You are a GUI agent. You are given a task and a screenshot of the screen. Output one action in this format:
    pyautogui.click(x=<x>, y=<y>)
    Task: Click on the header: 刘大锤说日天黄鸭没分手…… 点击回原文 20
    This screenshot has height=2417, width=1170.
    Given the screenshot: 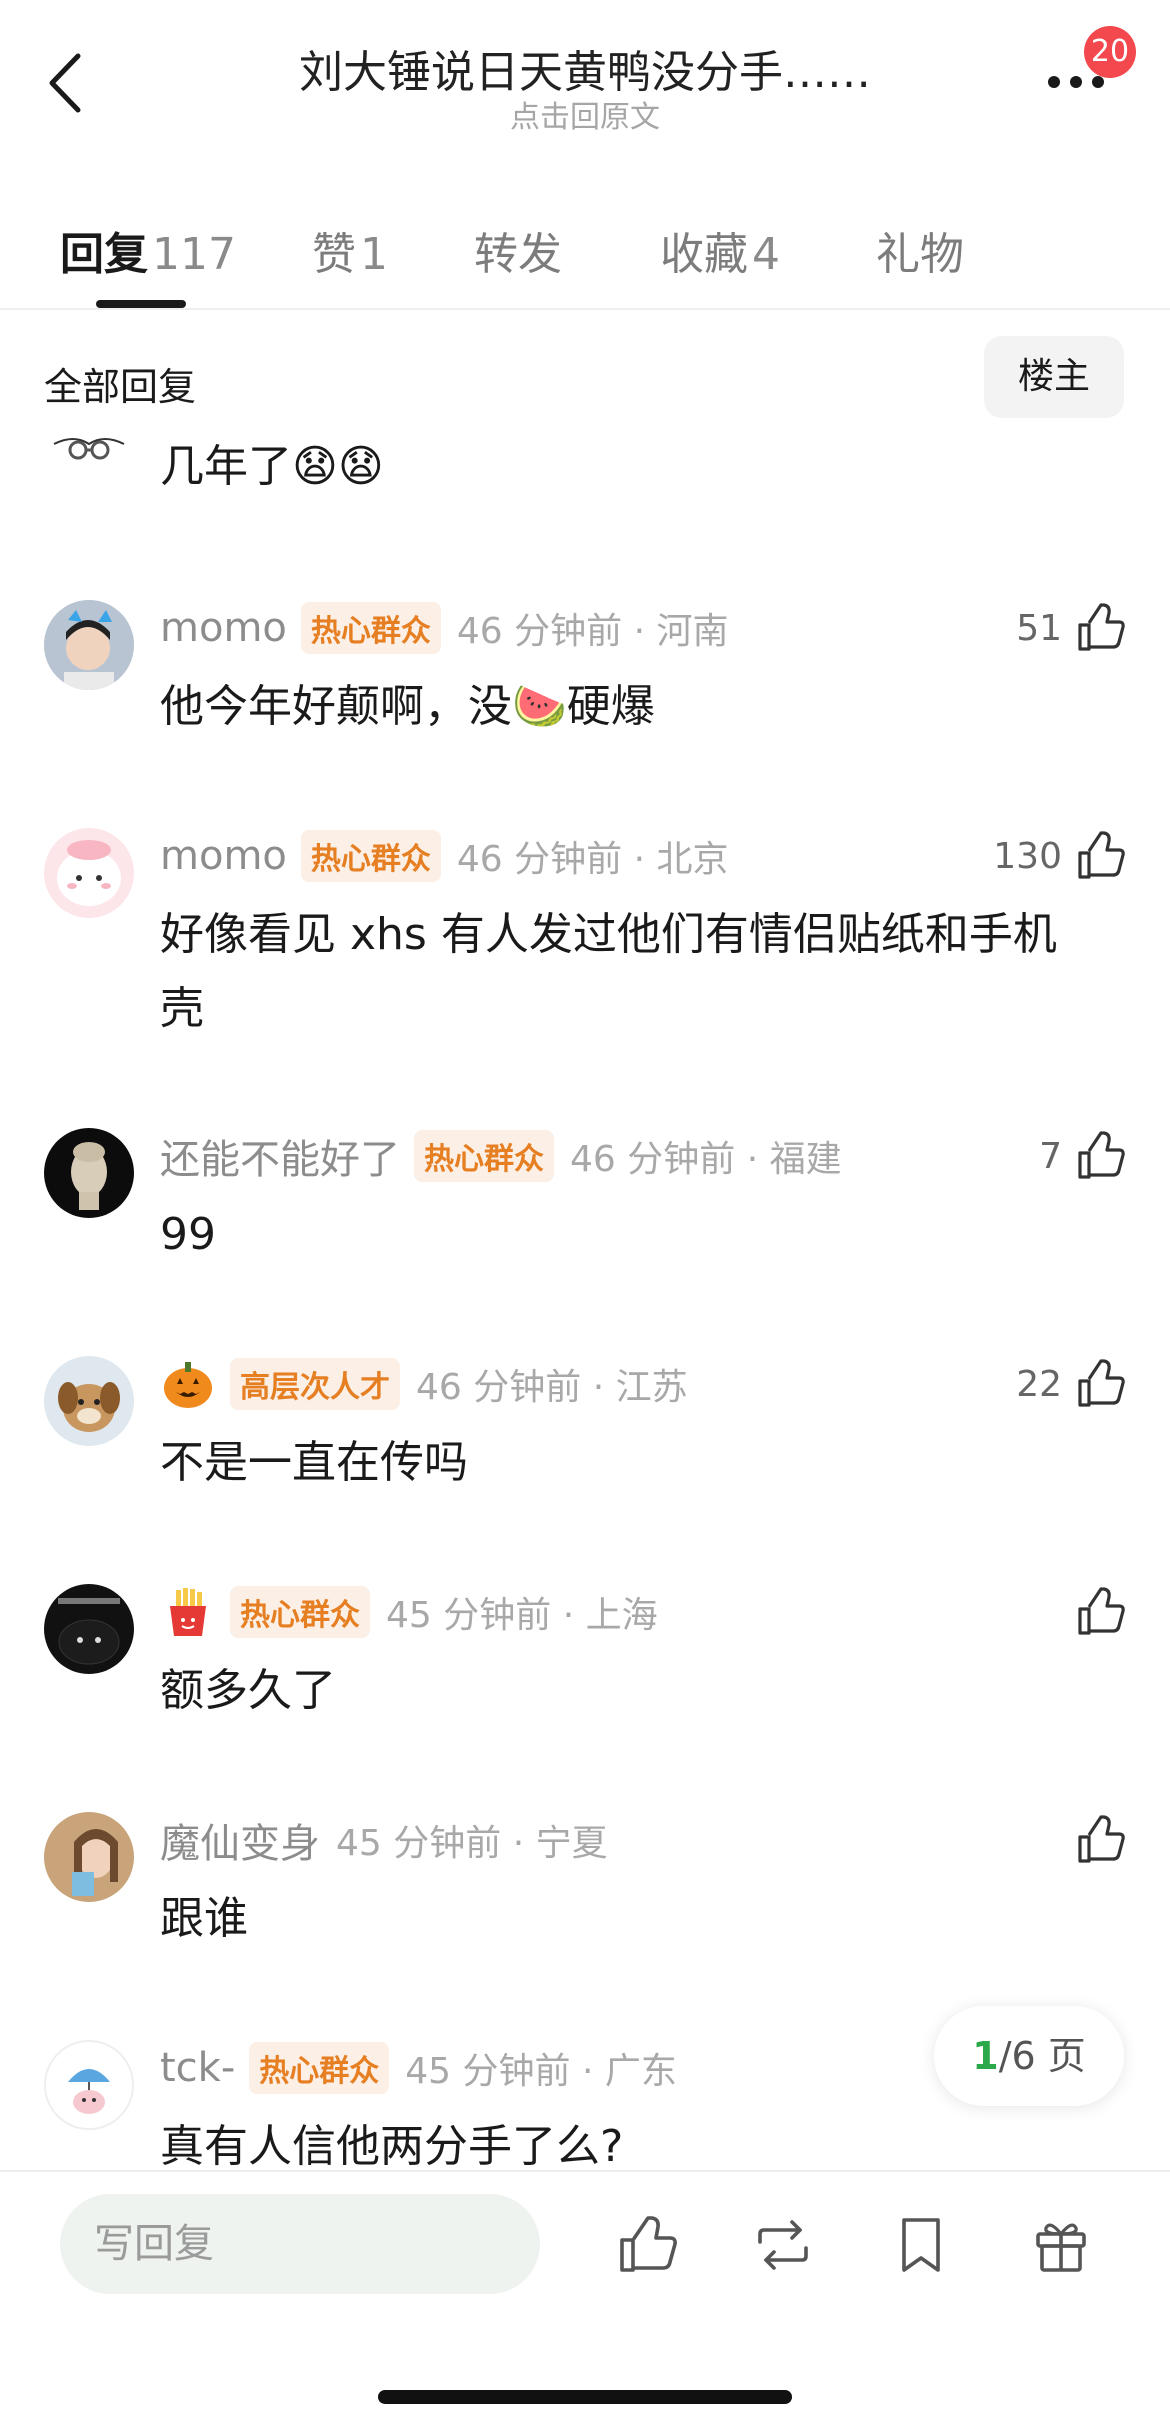 What is the action you would take?
    pyautogui.click(x=585, y=80)
    